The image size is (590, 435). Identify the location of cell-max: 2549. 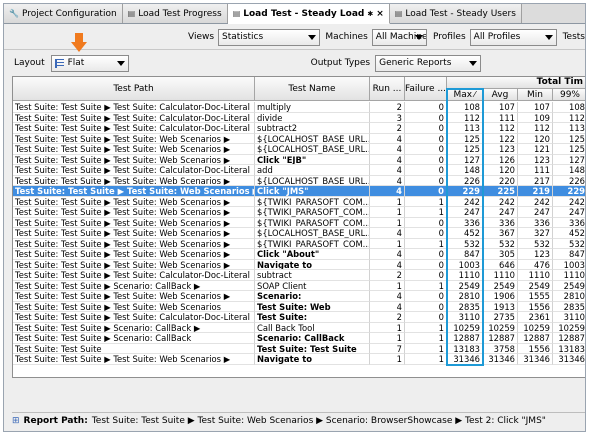
(465, 286).